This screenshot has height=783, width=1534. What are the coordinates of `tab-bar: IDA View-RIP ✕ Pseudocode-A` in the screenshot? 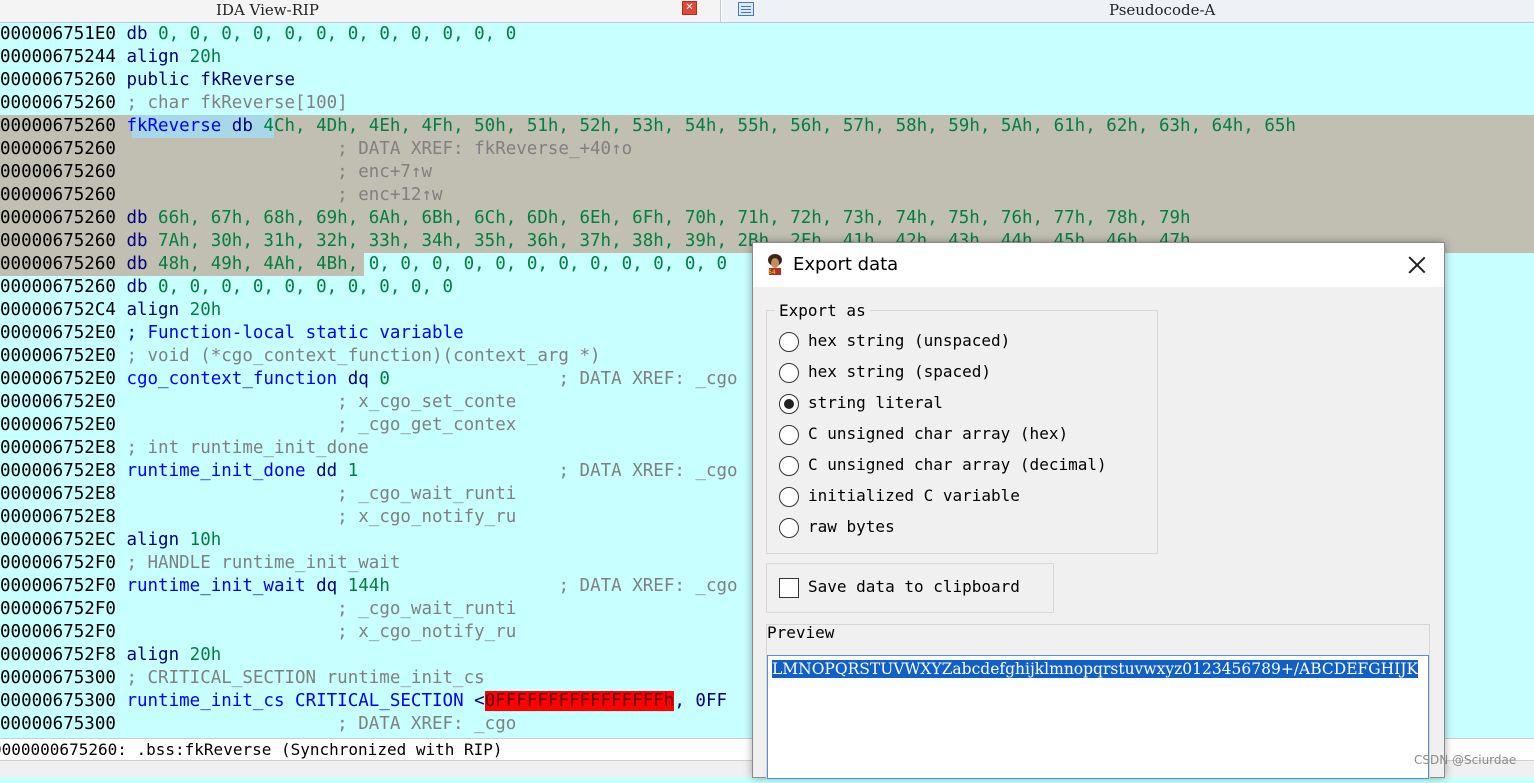 It's located at (767, 11).